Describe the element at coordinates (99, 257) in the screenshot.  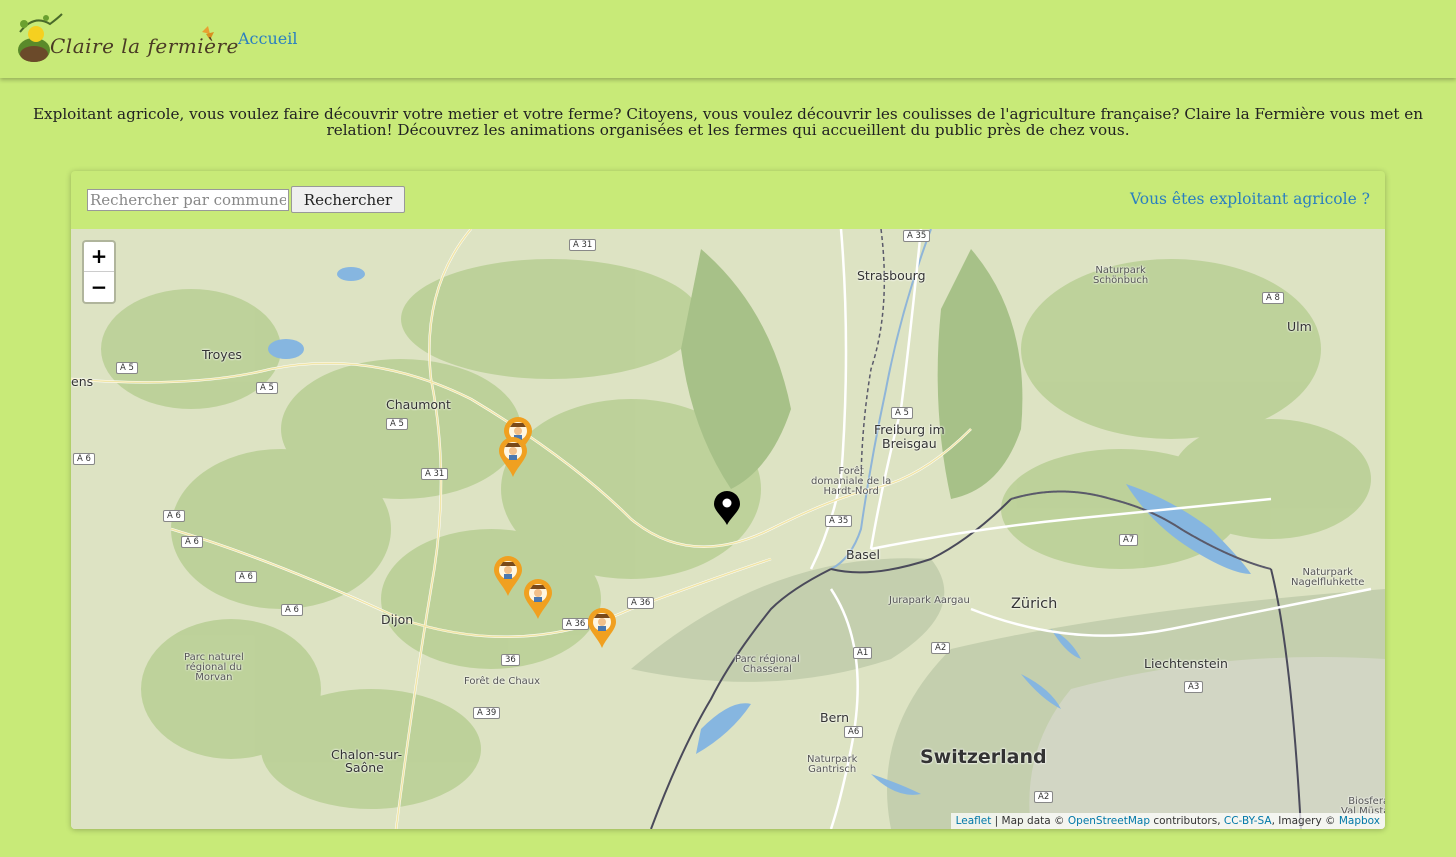
I see `zoom-in-button: +` at that location.